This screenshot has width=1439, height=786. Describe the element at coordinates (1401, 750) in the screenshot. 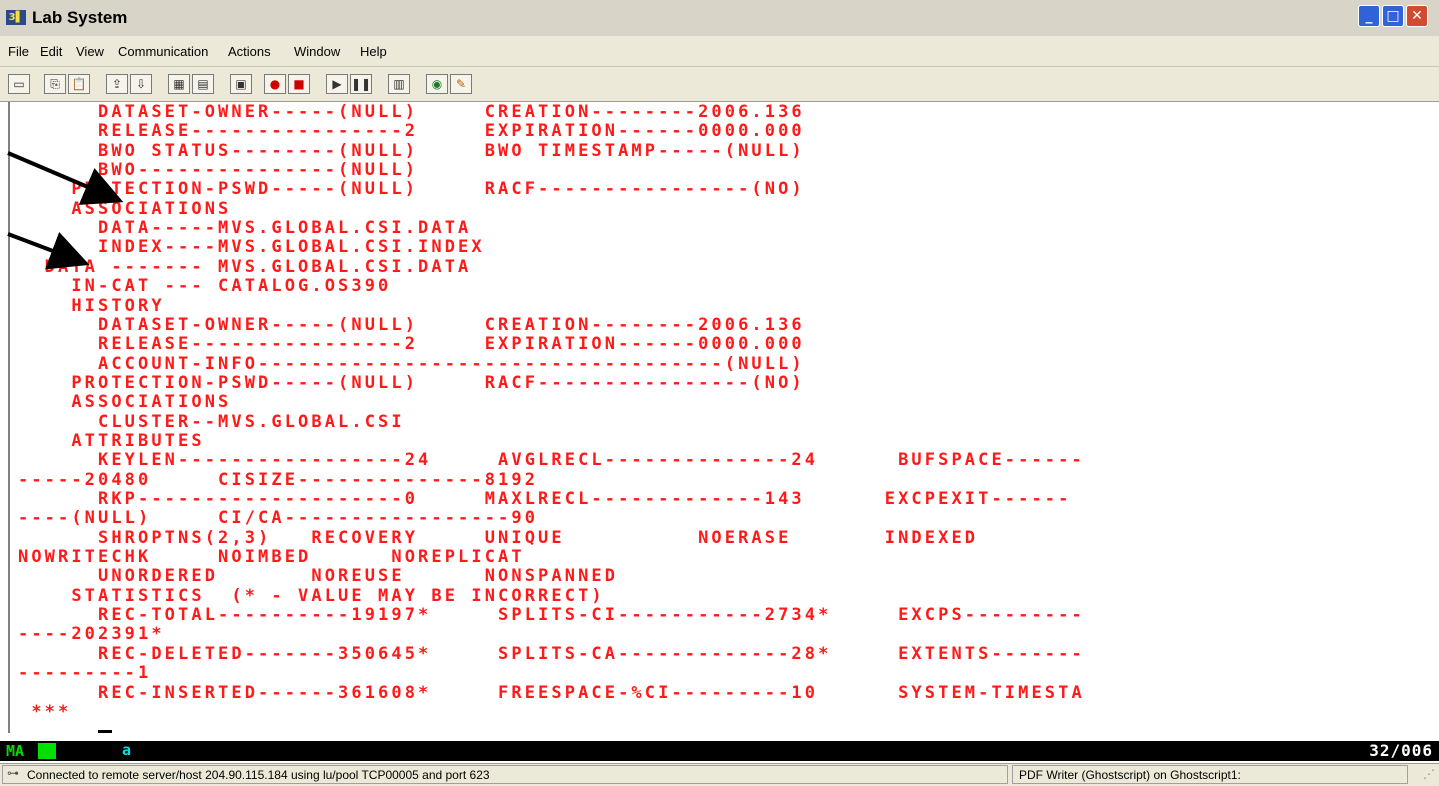

I see `cursor-position: 32/006` at that location.